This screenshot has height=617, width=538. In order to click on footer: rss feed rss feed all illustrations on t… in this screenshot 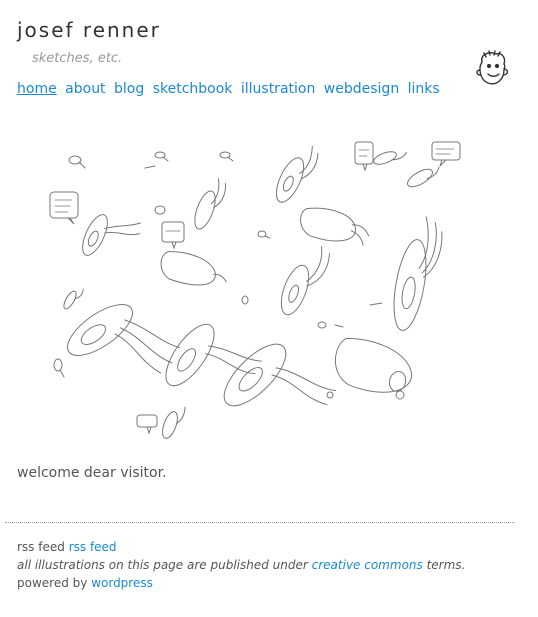, I will do `click(241, 565)`.